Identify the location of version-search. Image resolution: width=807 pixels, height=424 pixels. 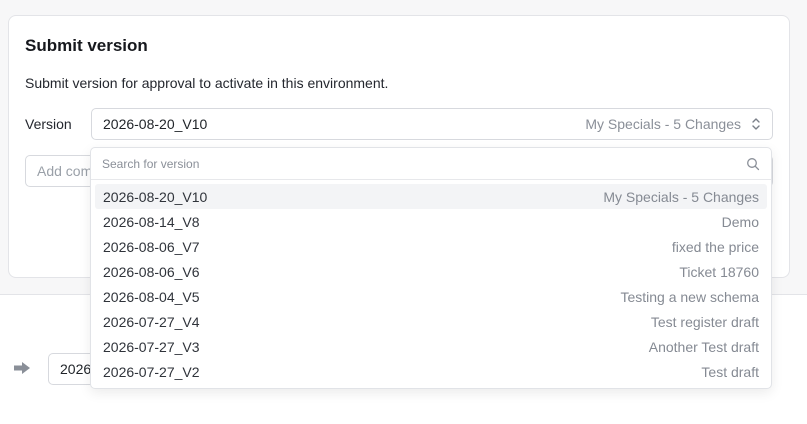
(431, 164).